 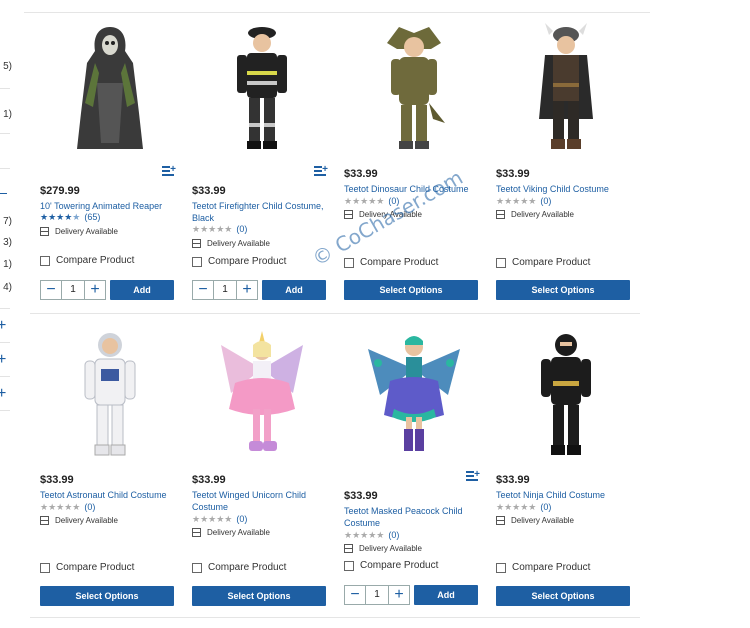 I want to click on product-name-link: Teetot Ninja Child Costume, so click(x=564, y=495).